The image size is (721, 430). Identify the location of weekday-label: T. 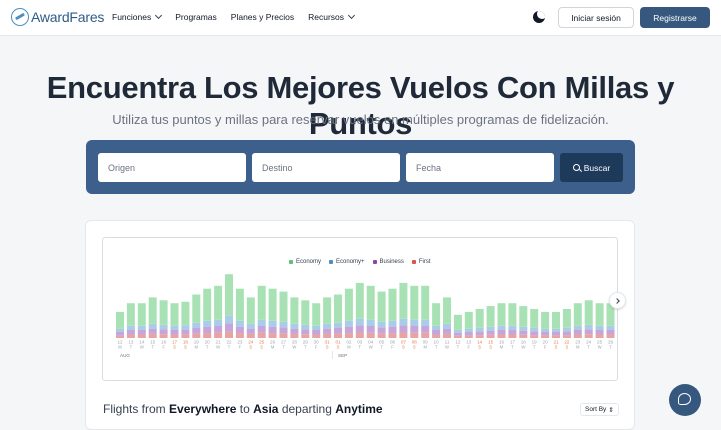
(458, 347).